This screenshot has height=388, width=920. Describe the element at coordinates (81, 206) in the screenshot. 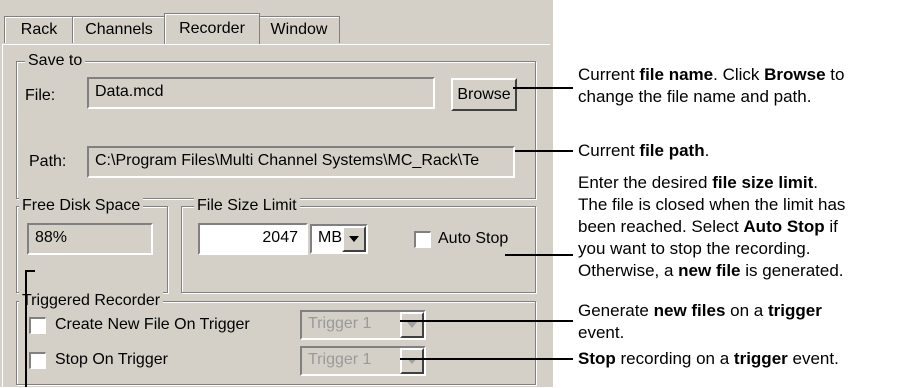

I see `free-disk-space-legend: Free Disk Space` at that location.